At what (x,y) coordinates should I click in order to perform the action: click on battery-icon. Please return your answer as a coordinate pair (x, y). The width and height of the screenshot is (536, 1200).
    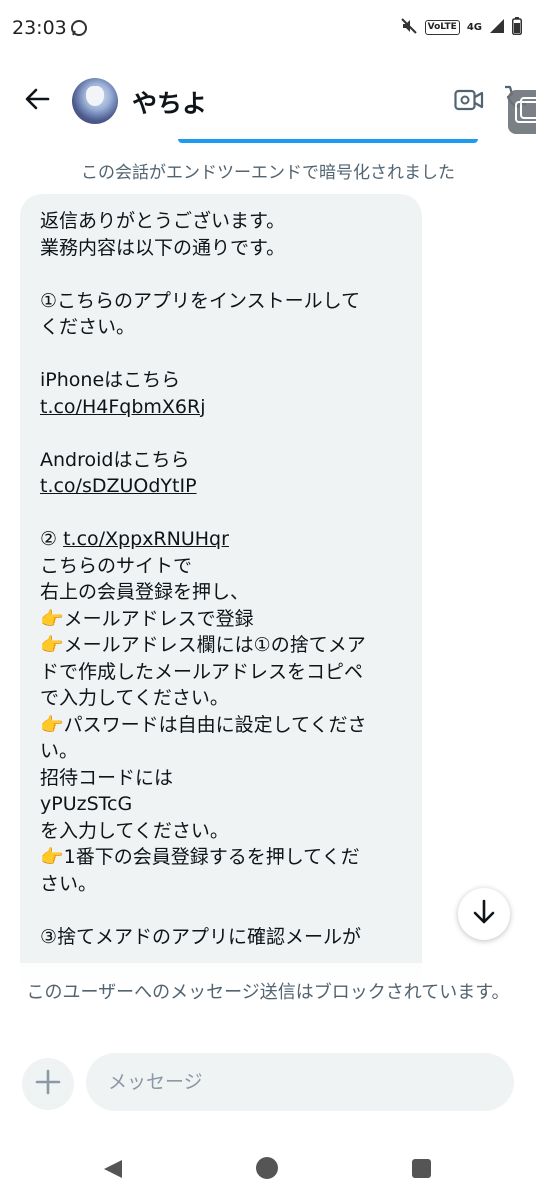
    Looking at the image, I should click on (517, 27).